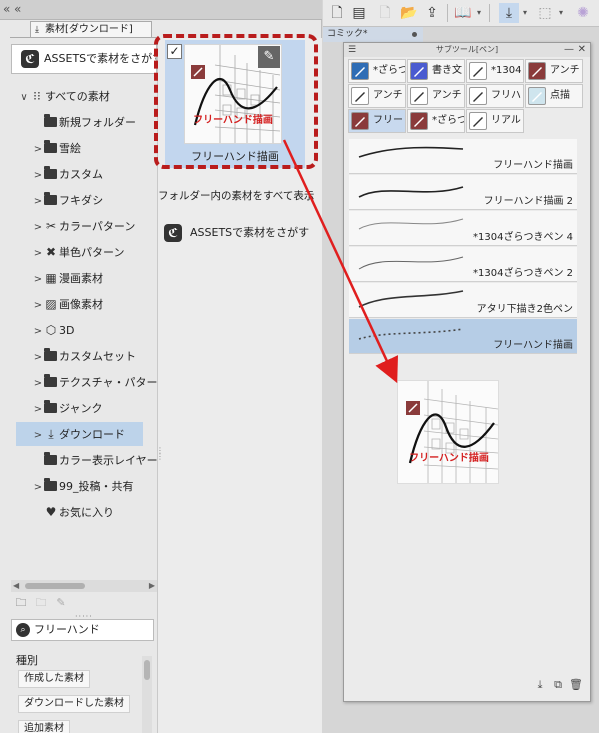 This screenshot has height=733, width=599. Describe the element at coordinates (84, 382) in the screenshot. I see `tree-item: > テクスチャ・パターン` at that location.